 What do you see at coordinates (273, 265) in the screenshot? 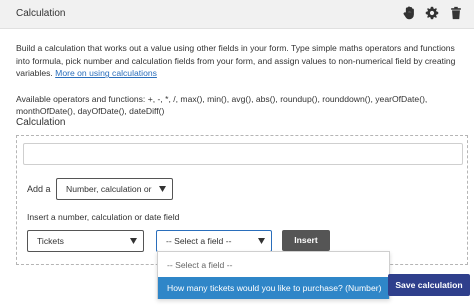
I see `dropdown-option-placeholder: -- Select a field --` at bounding box center [273, 265].